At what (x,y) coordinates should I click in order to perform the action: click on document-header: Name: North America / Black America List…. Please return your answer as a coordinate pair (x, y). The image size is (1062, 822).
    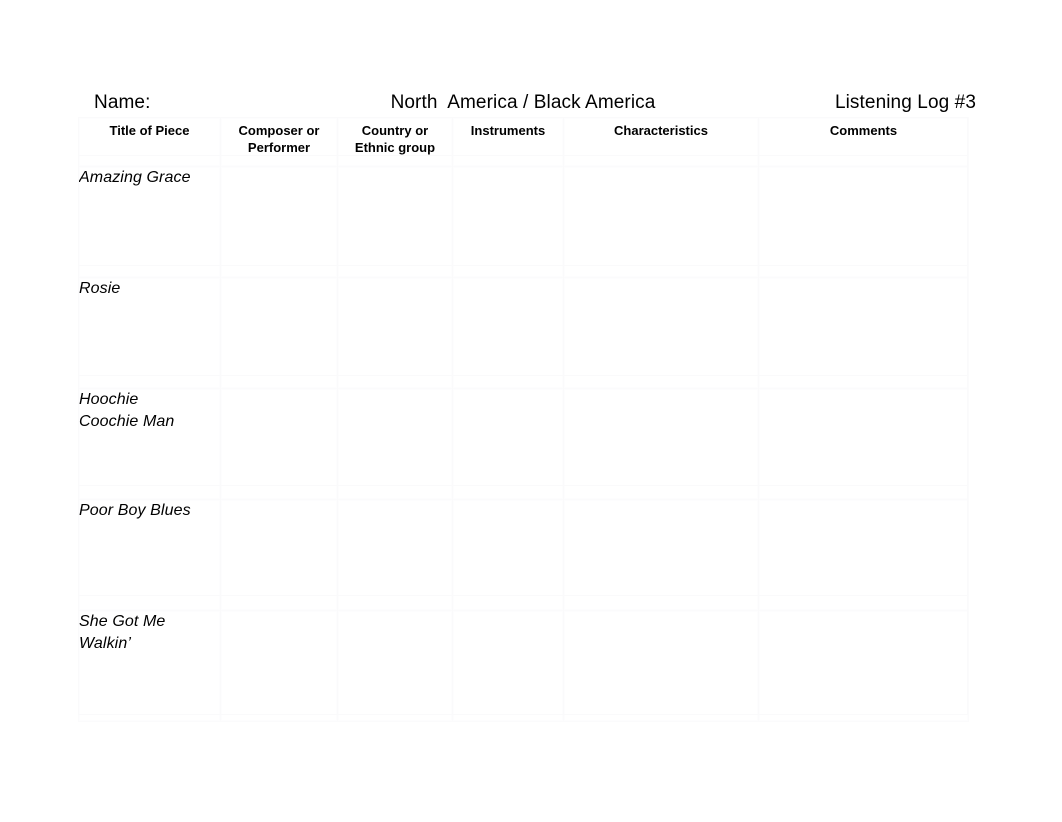
    Looking at the image, I should click on (527, 103).